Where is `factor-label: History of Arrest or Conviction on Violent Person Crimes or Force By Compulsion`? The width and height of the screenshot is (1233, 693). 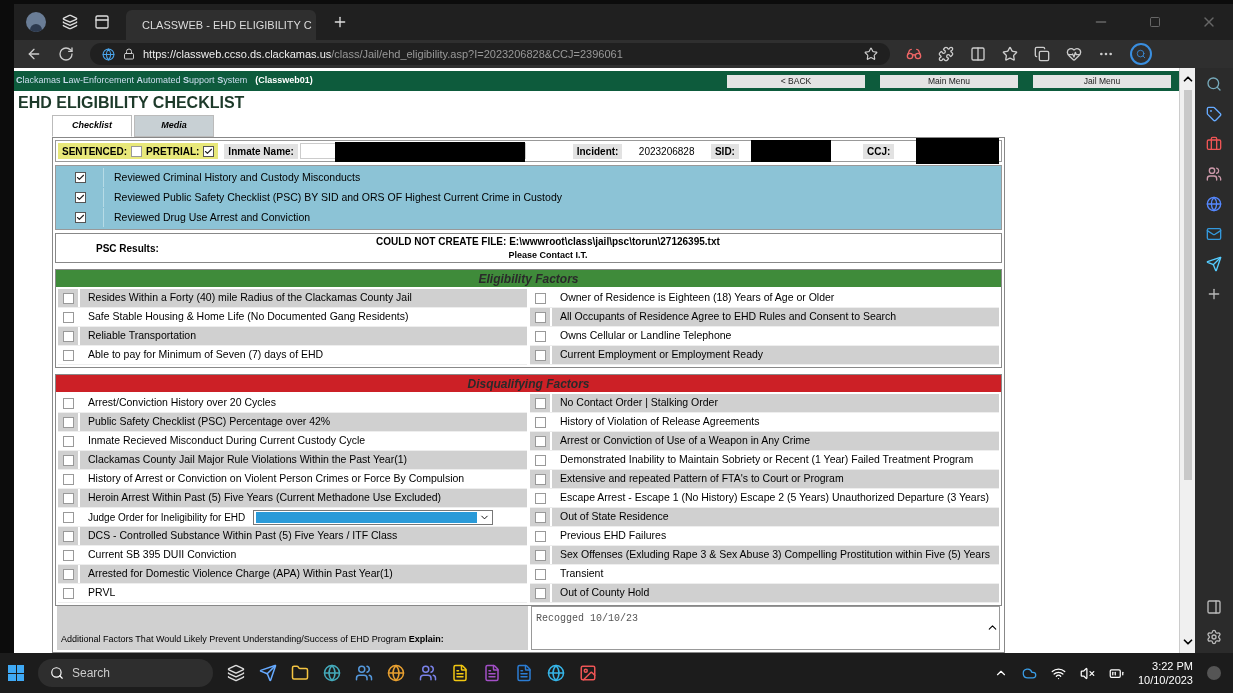
factor-label: History of Arrest or Conviction on Violent Person Crimes or Force By Compulsion is located at coordinates (276, 479).